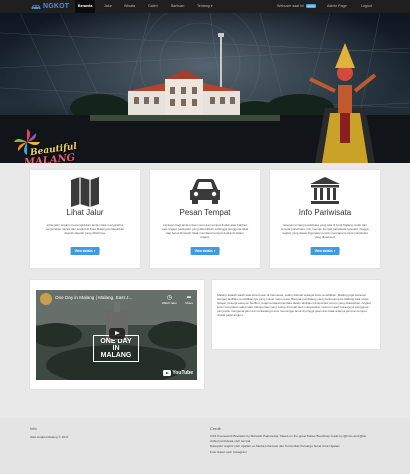 The height and width of the screenshot is (474, 410). I want to click on share-button: ➦ Share, so click(189, 299).